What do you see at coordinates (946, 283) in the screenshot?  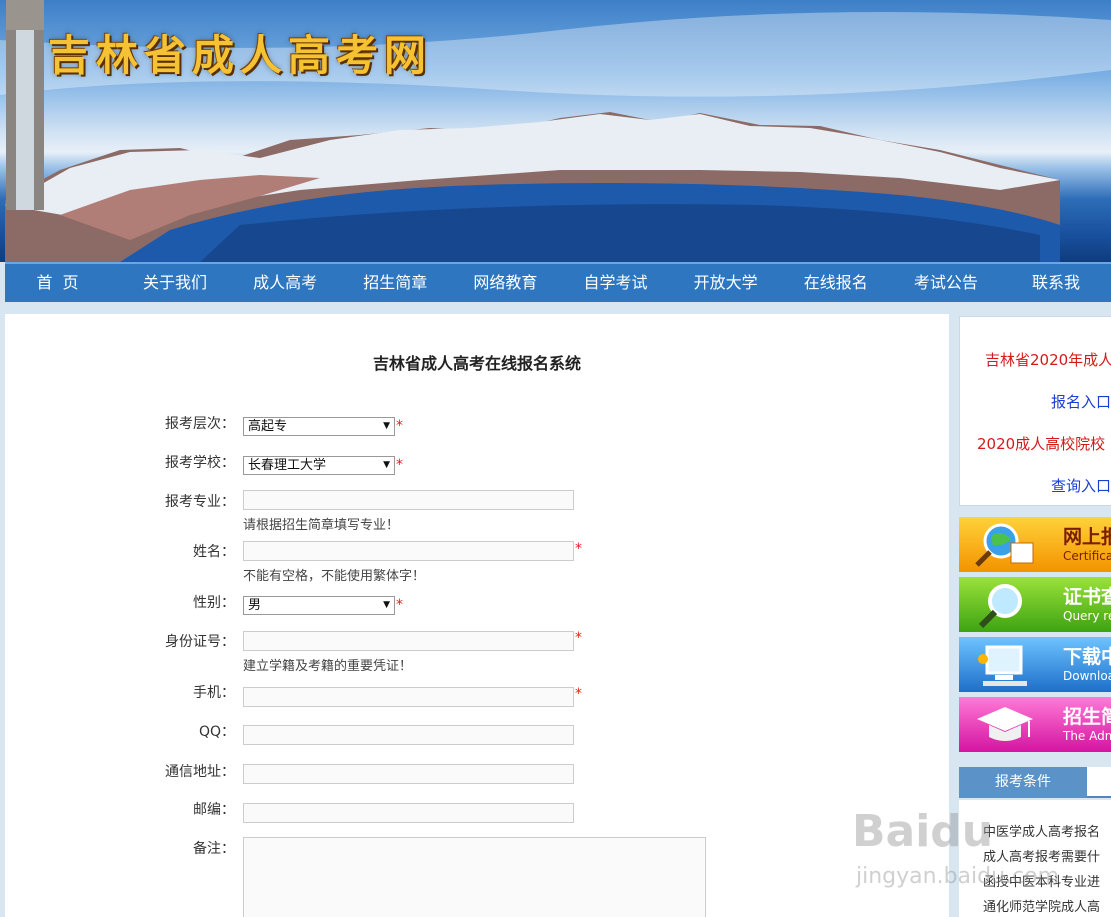 I see `nav-item-exam-notice: 考试公告` at bounding box center [946, 283].